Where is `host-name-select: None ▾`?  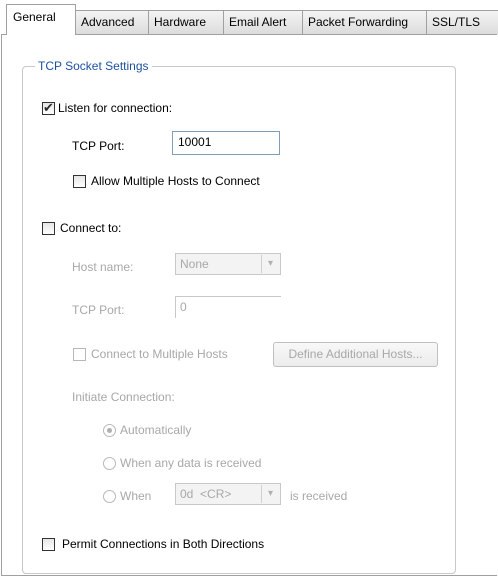
host-name-select: None ▾ is located at coordinates (228, 264).